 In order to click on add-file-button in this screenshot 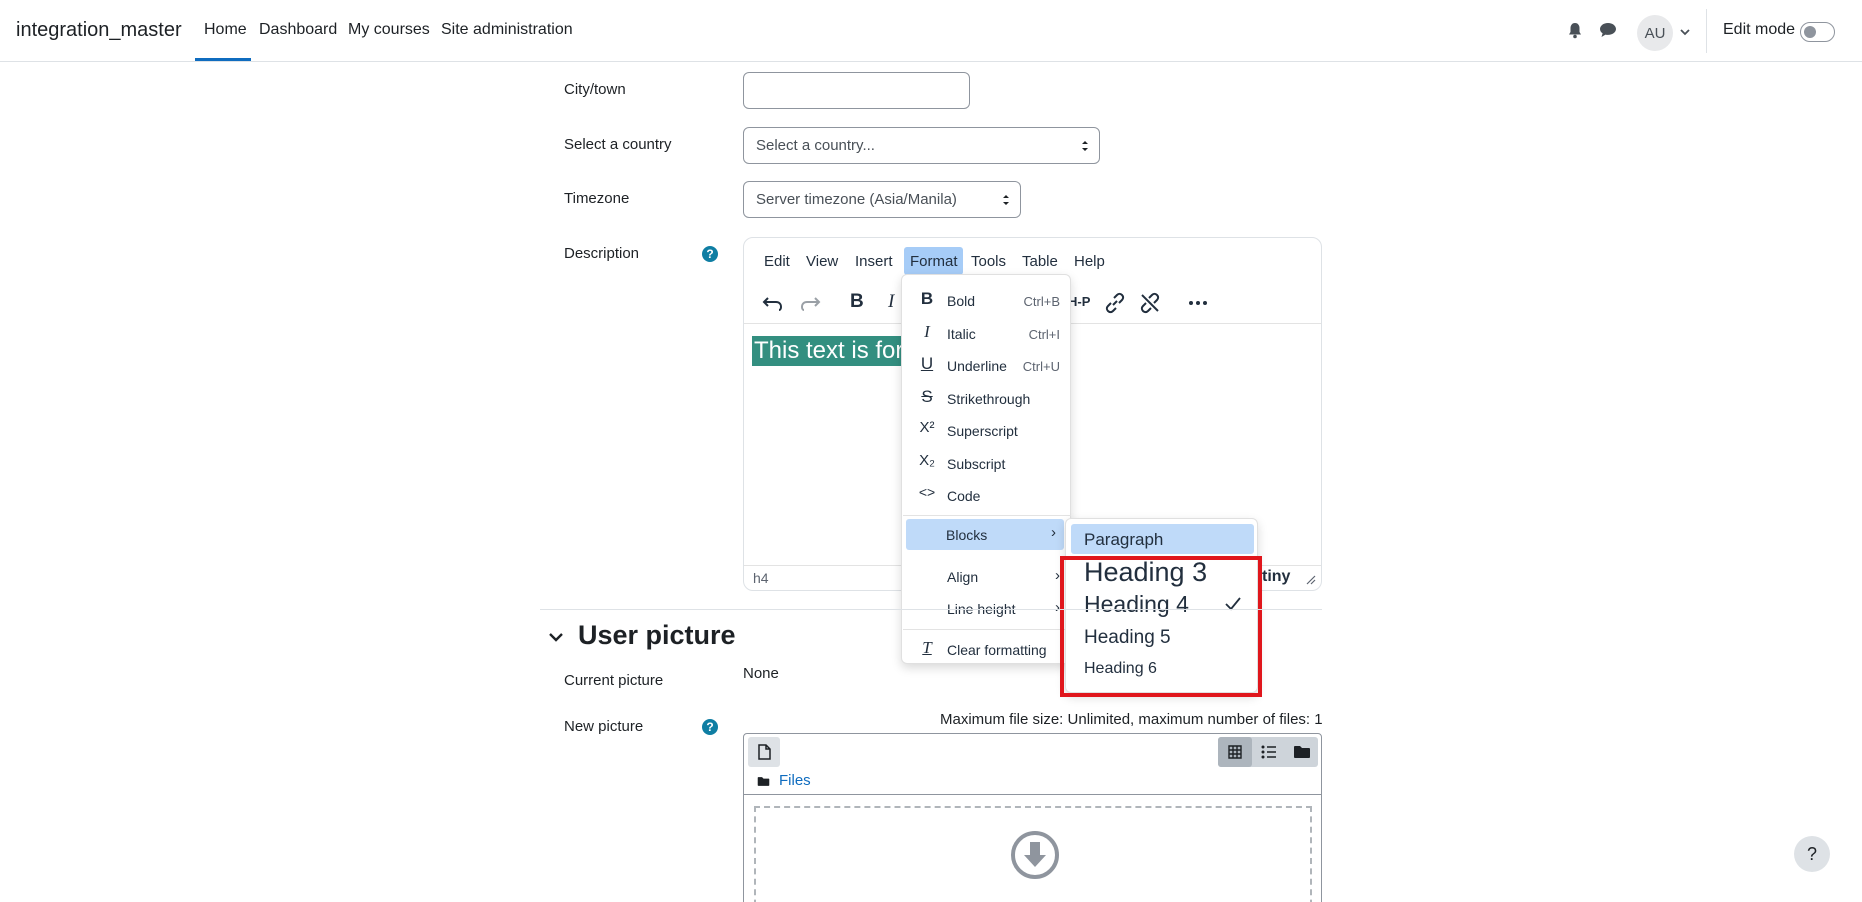, I will do `click(764, 752)`.